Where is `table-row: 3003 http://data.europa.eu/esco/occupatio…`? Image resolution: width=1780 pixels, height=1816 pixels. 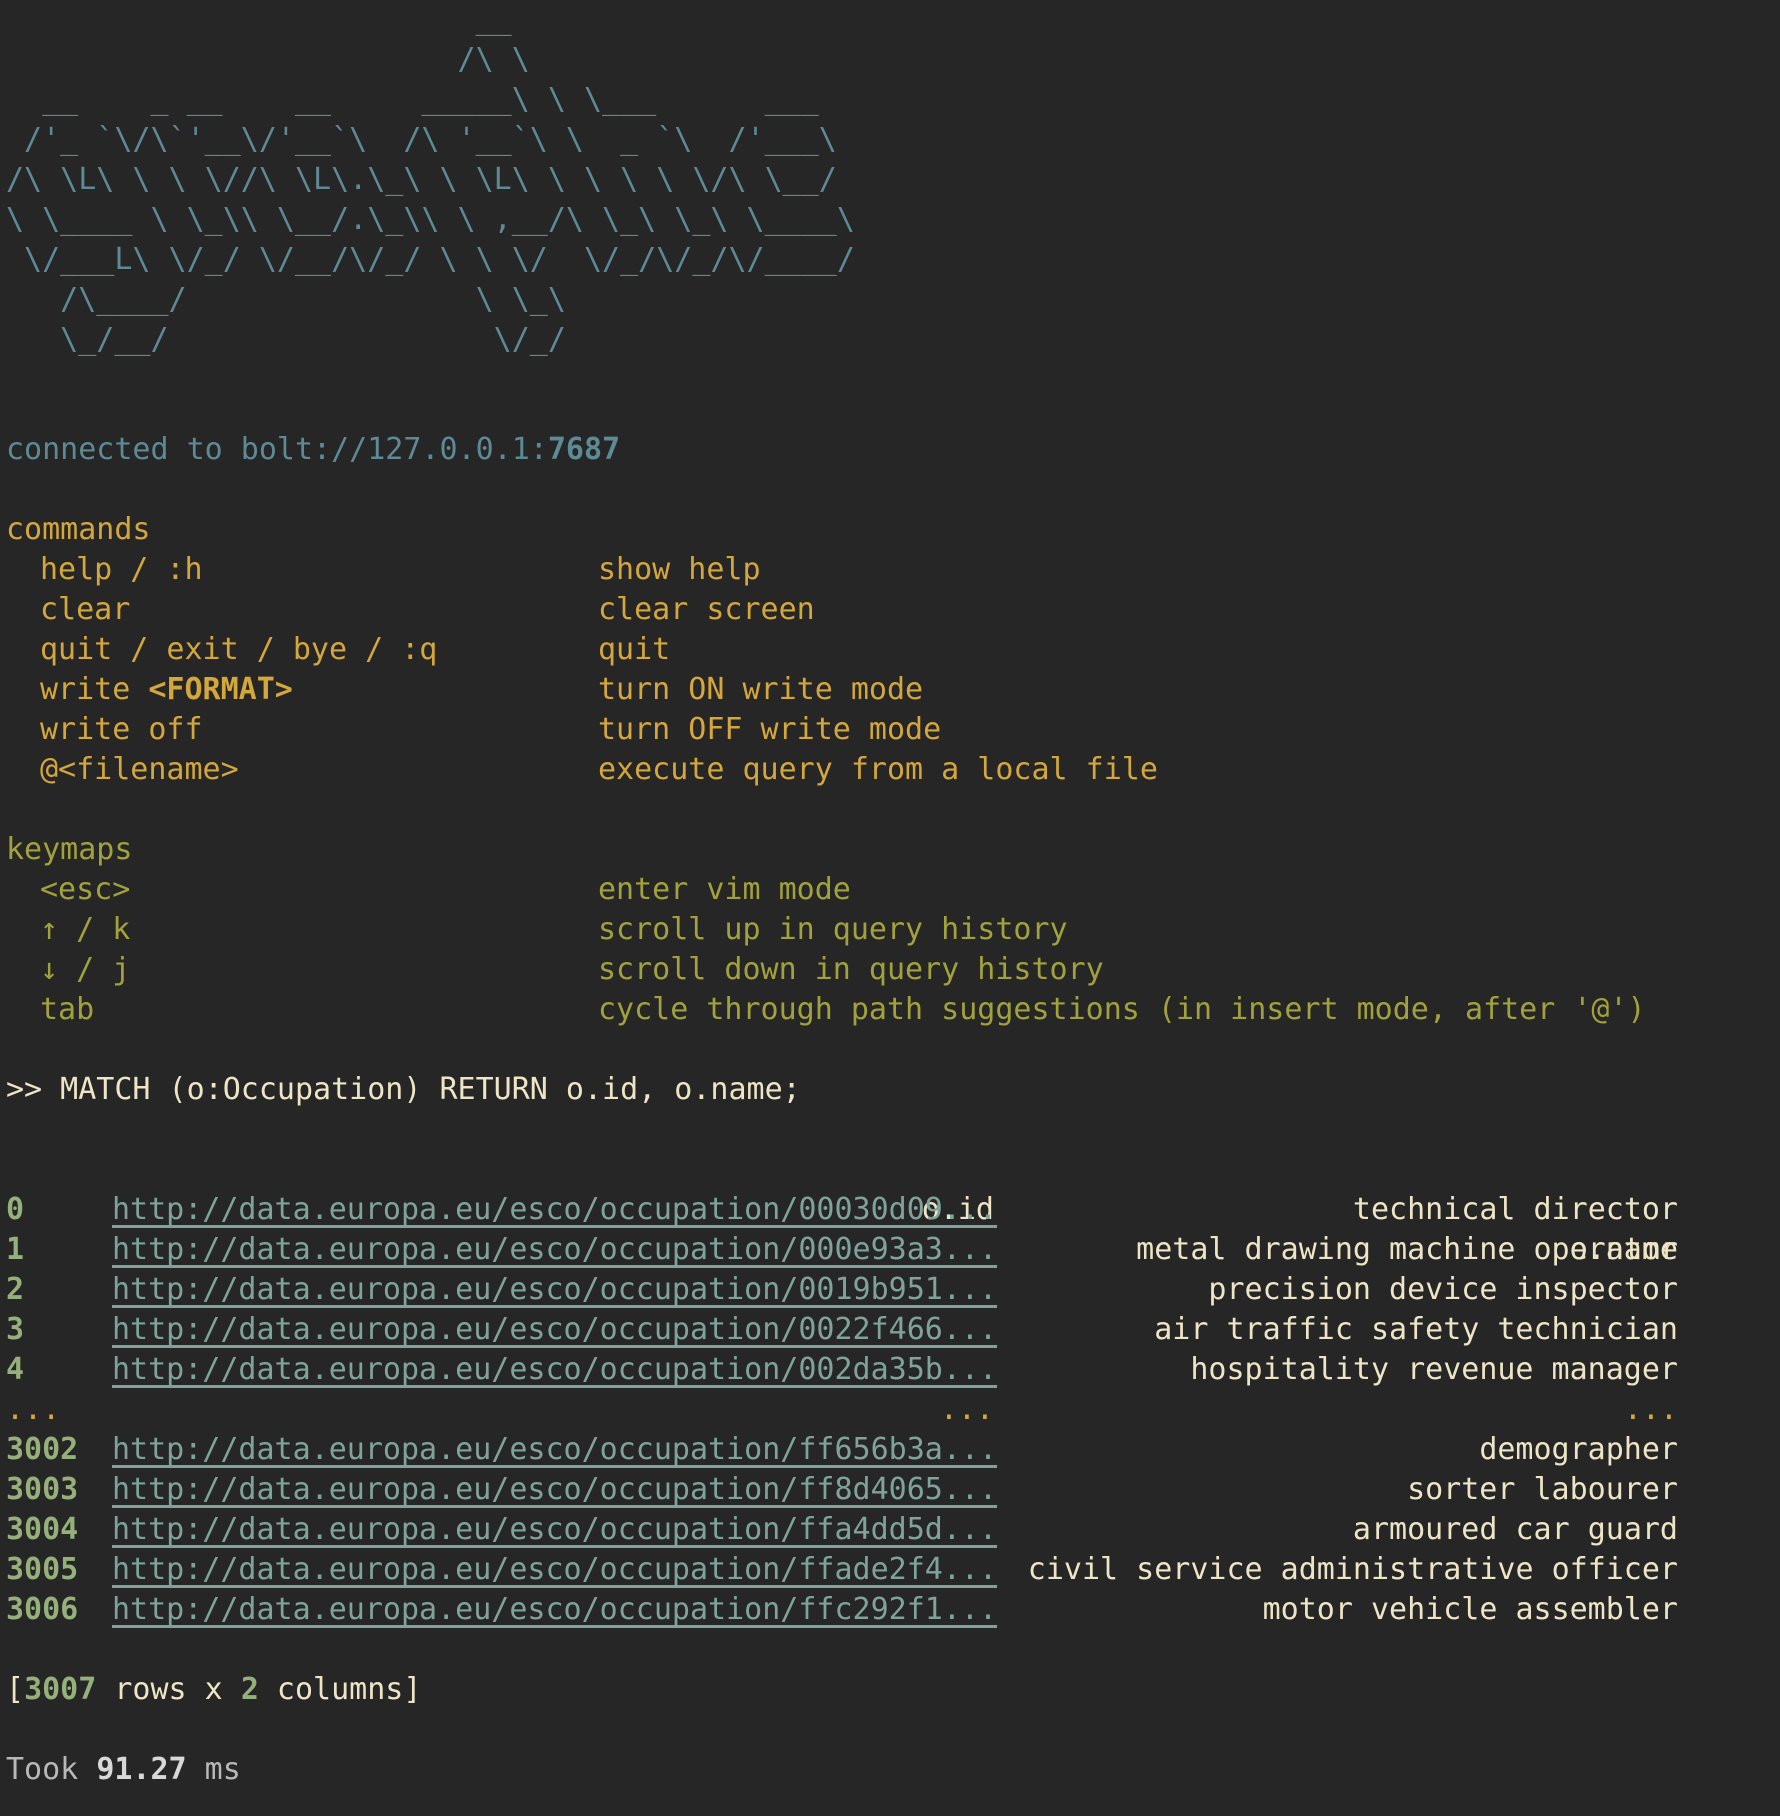 table-row: 3003 http://data.europa.eu/esco/occupatio… is located at coordinates (890, 1490).